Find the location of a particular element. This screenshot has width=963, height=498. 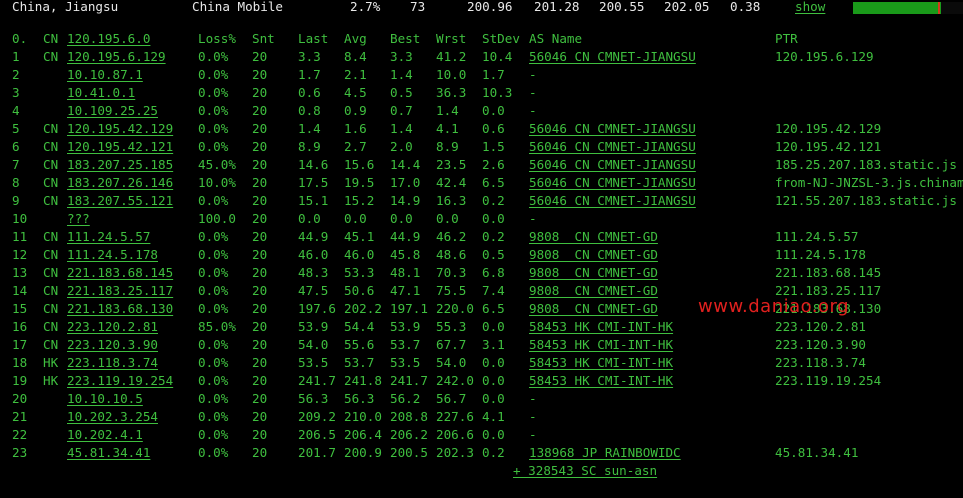

host-link: 120.195.42.129 is located at coordinates (120, 129).